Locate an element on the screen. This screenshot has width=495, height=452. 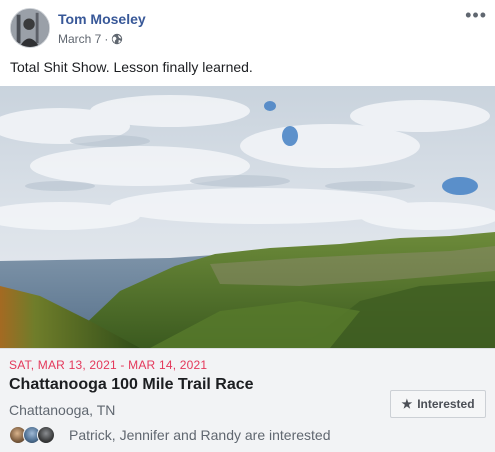
author-avatar is located at coordinates (30, 28).